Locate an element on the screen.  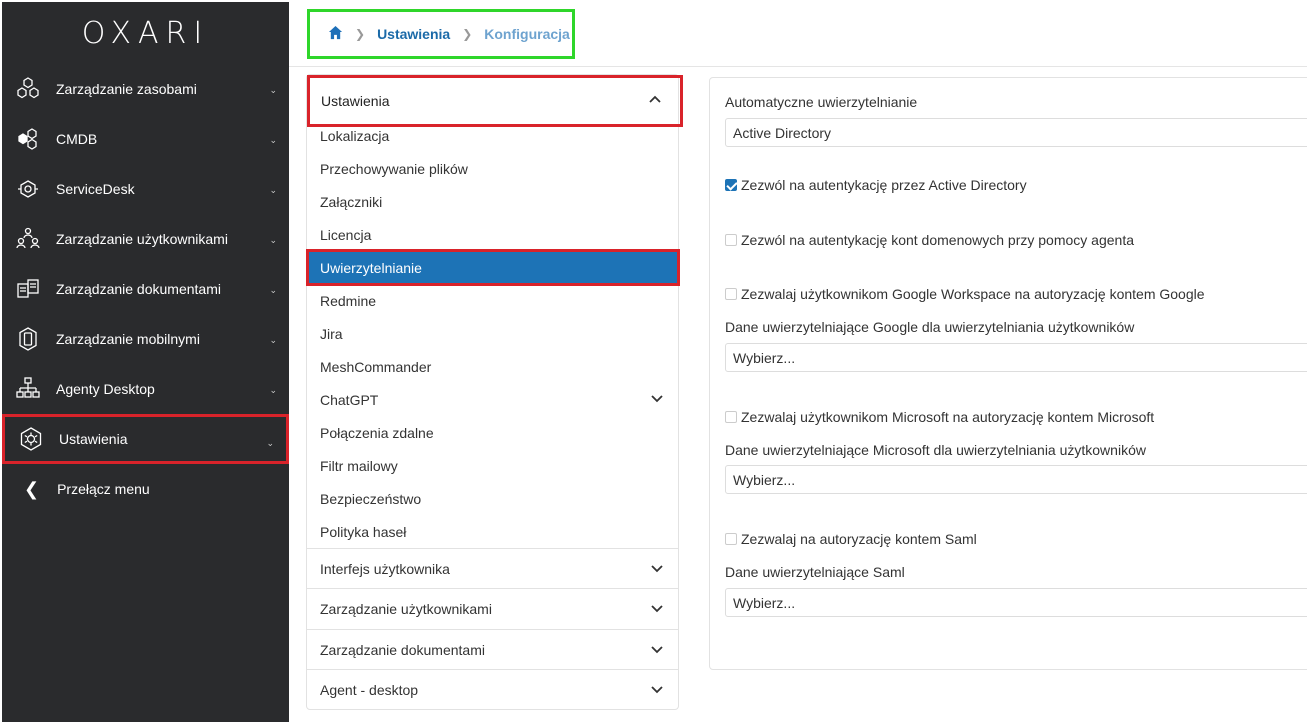
menu-item-polityka: Polityka haseł is located at coordinates (492, 531).